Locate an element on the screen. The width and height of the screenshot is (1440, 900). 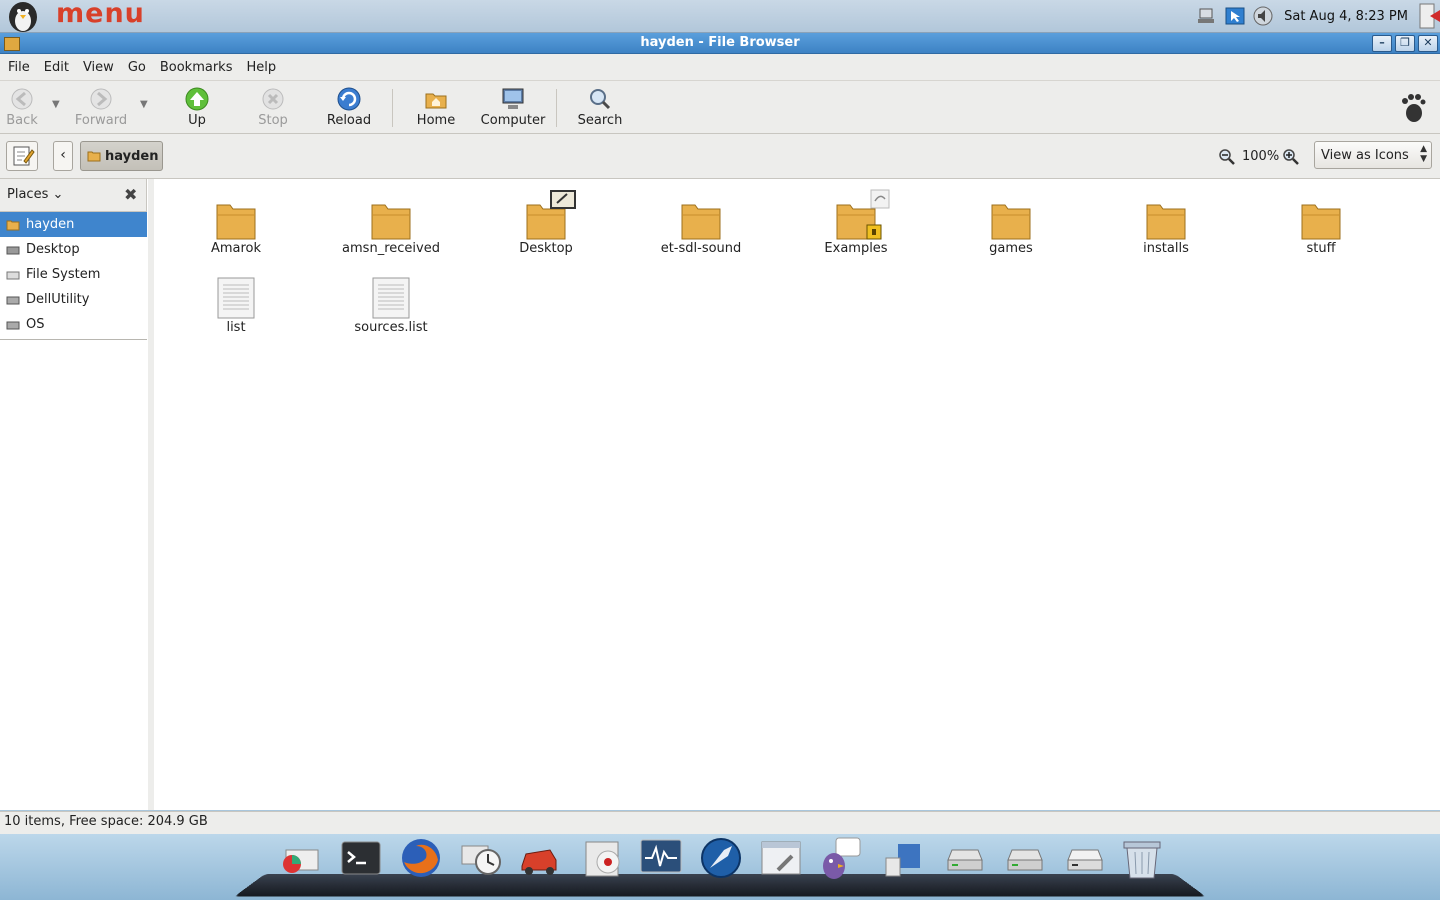
back-button: Back is located at coordinates (22, 107).